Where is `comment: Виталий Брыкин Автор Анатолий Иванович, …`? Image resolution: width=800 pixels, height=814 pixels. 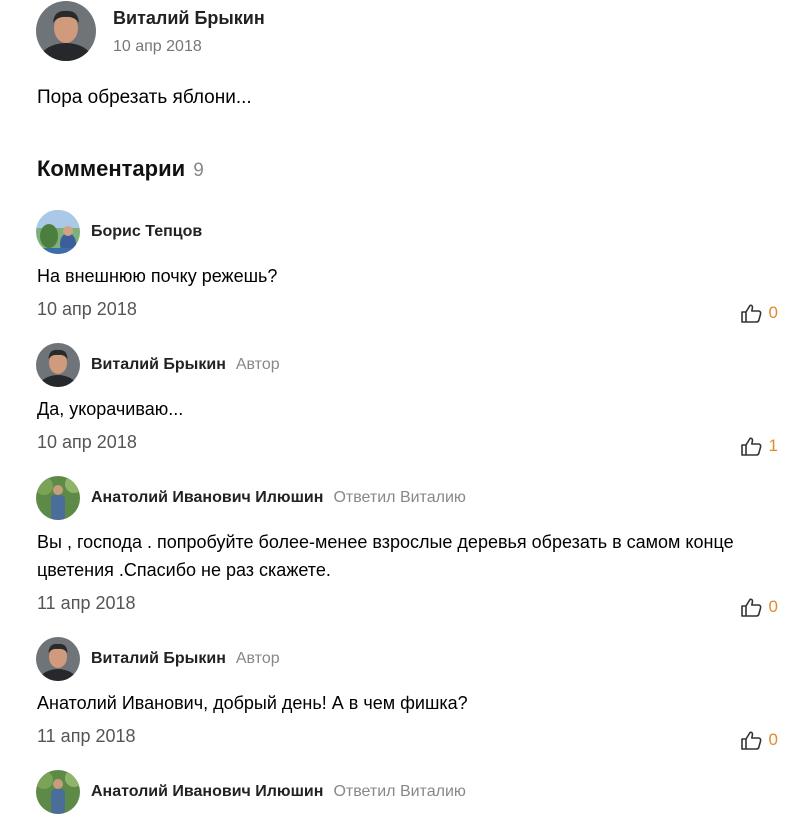
comment: Виталий Брыкин Автор Анатолий Иванович, … is located at coordinates (409, 695).